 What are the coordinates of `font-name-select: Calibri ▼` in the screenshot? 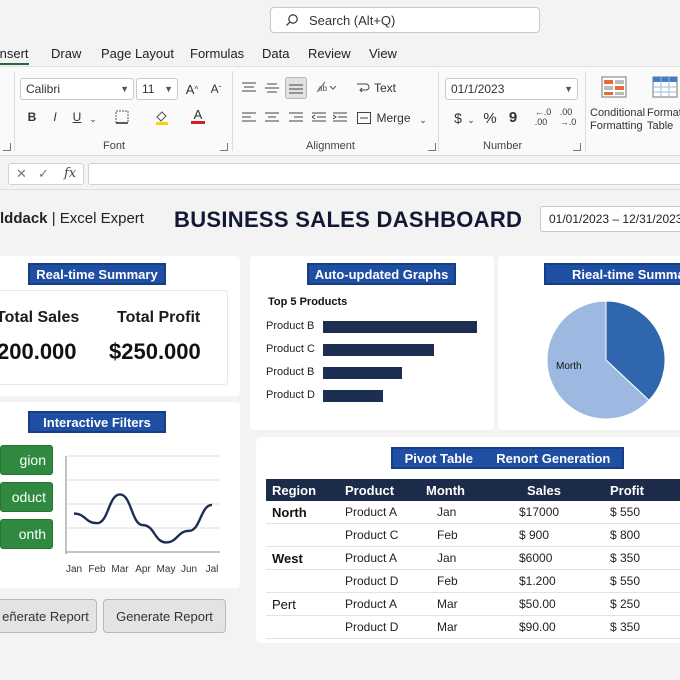 It's located at (77, 89).